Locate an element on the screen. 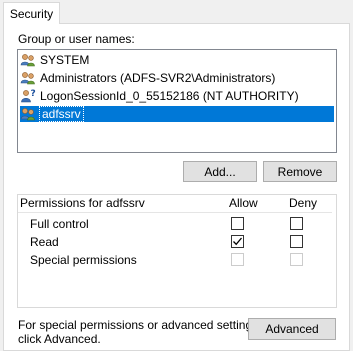 This screenshot has height=351, width=353. advanced-button: Advanced is located at coordinates (292, 329).